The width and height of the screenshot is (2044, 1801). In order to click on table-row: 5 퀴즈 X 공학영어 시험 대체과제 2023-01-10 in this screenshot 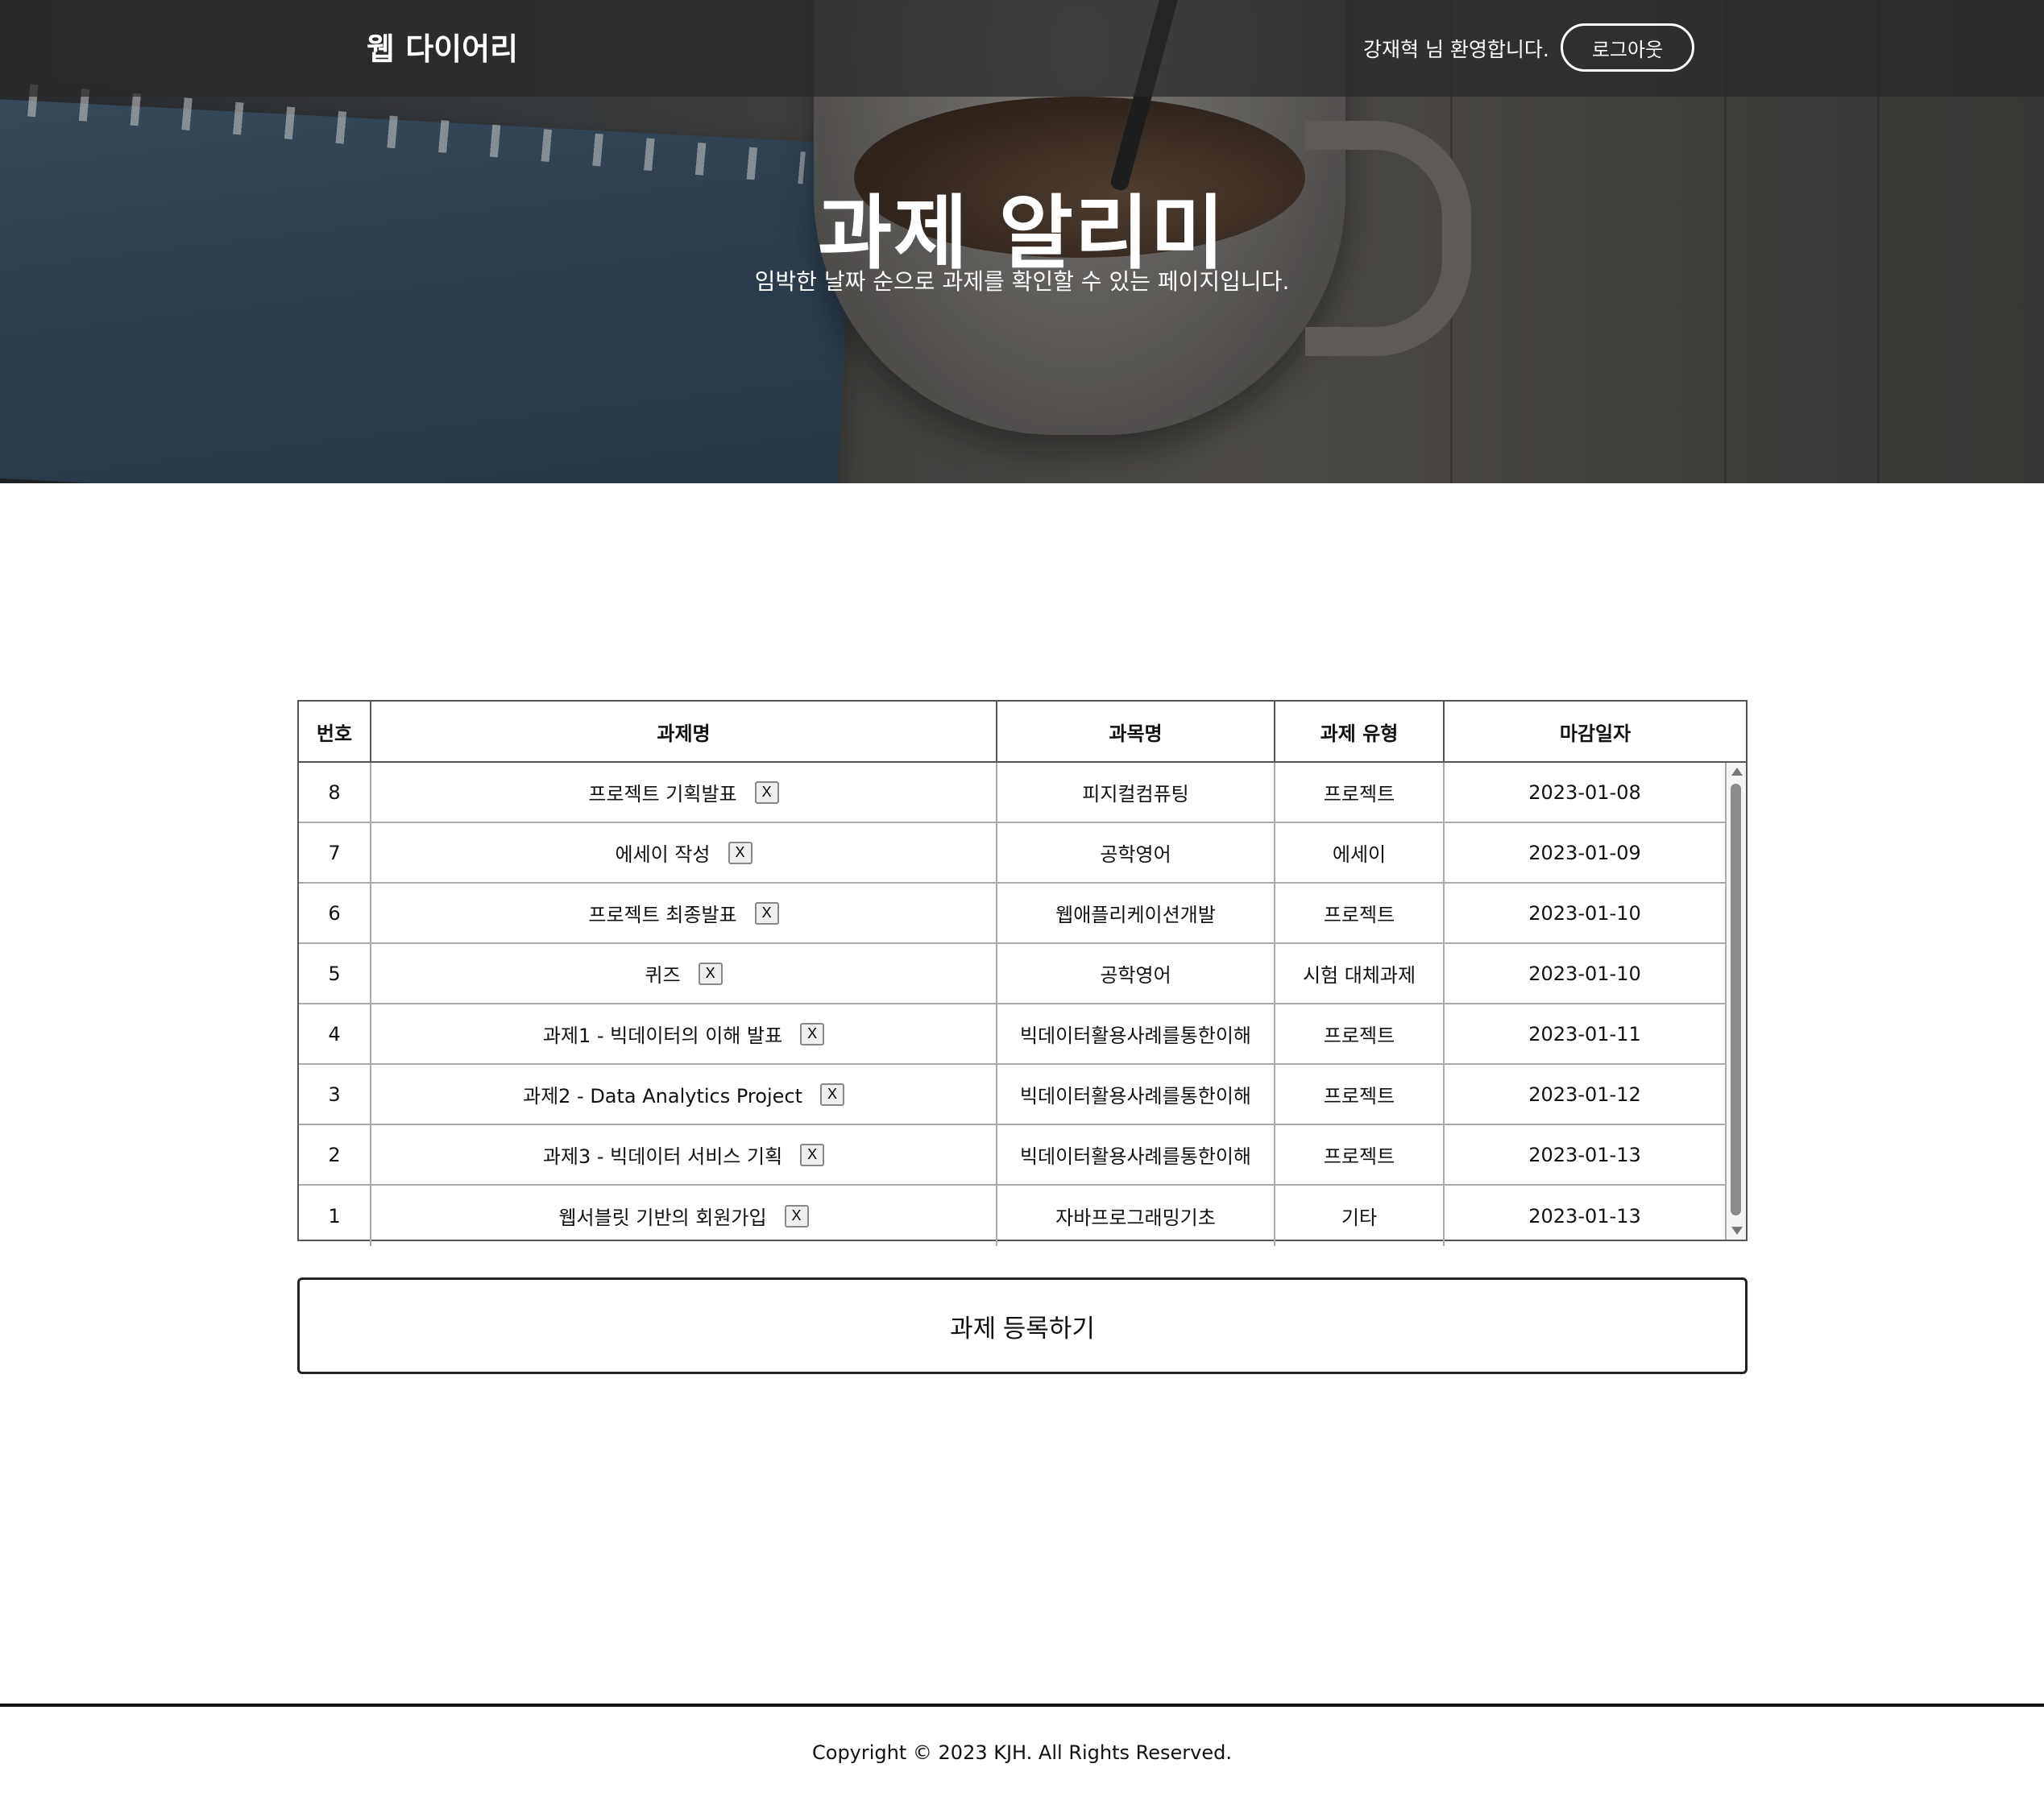, I will do `click(1012, 974)`.